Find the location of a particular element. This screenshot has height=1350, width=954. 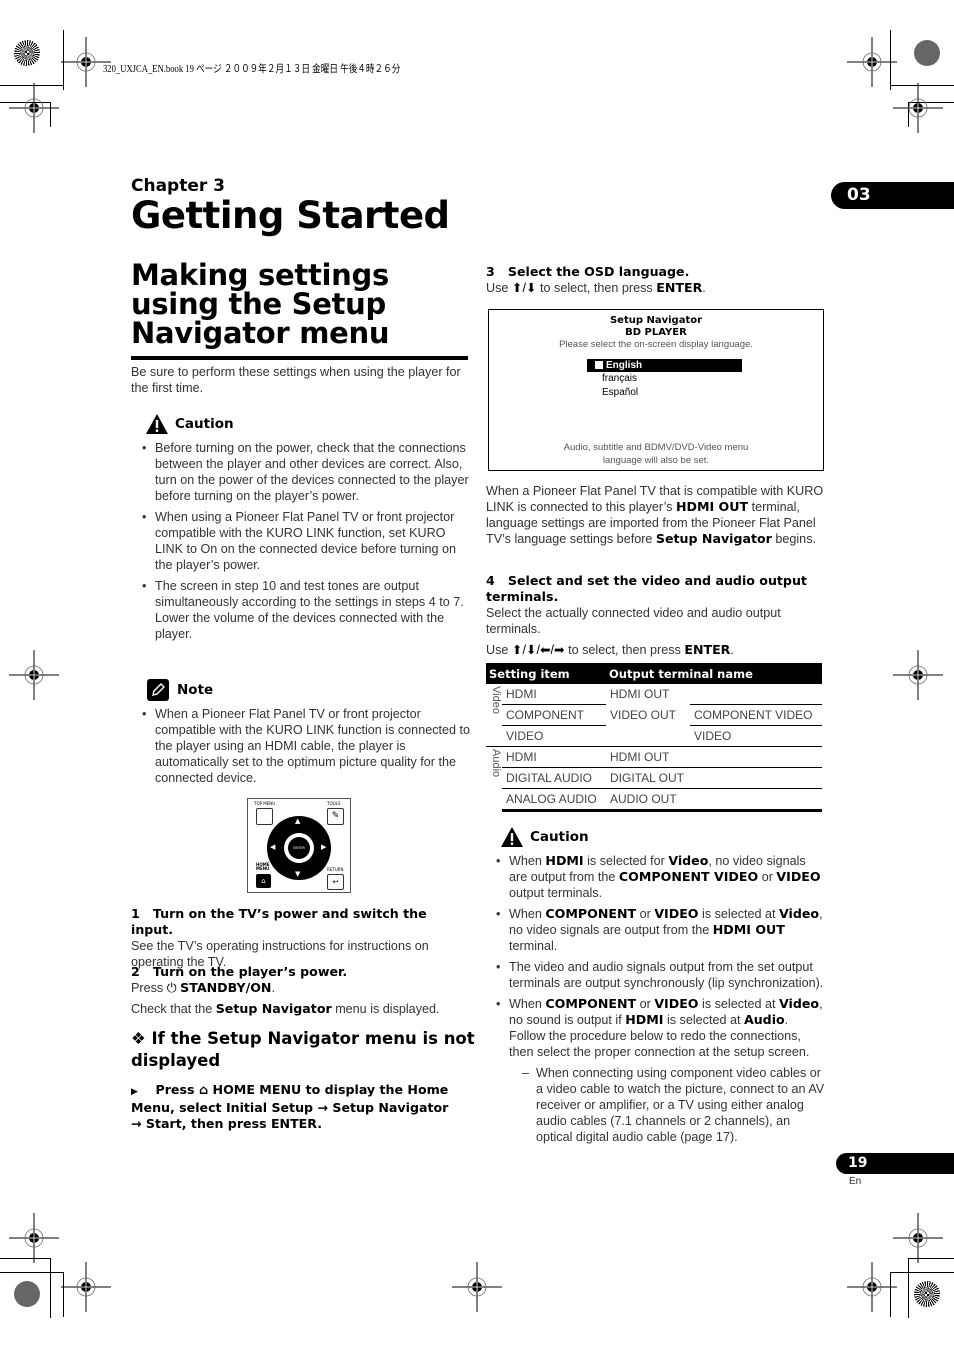

chapter-tab: 03 is located at coordinates (892, 195).